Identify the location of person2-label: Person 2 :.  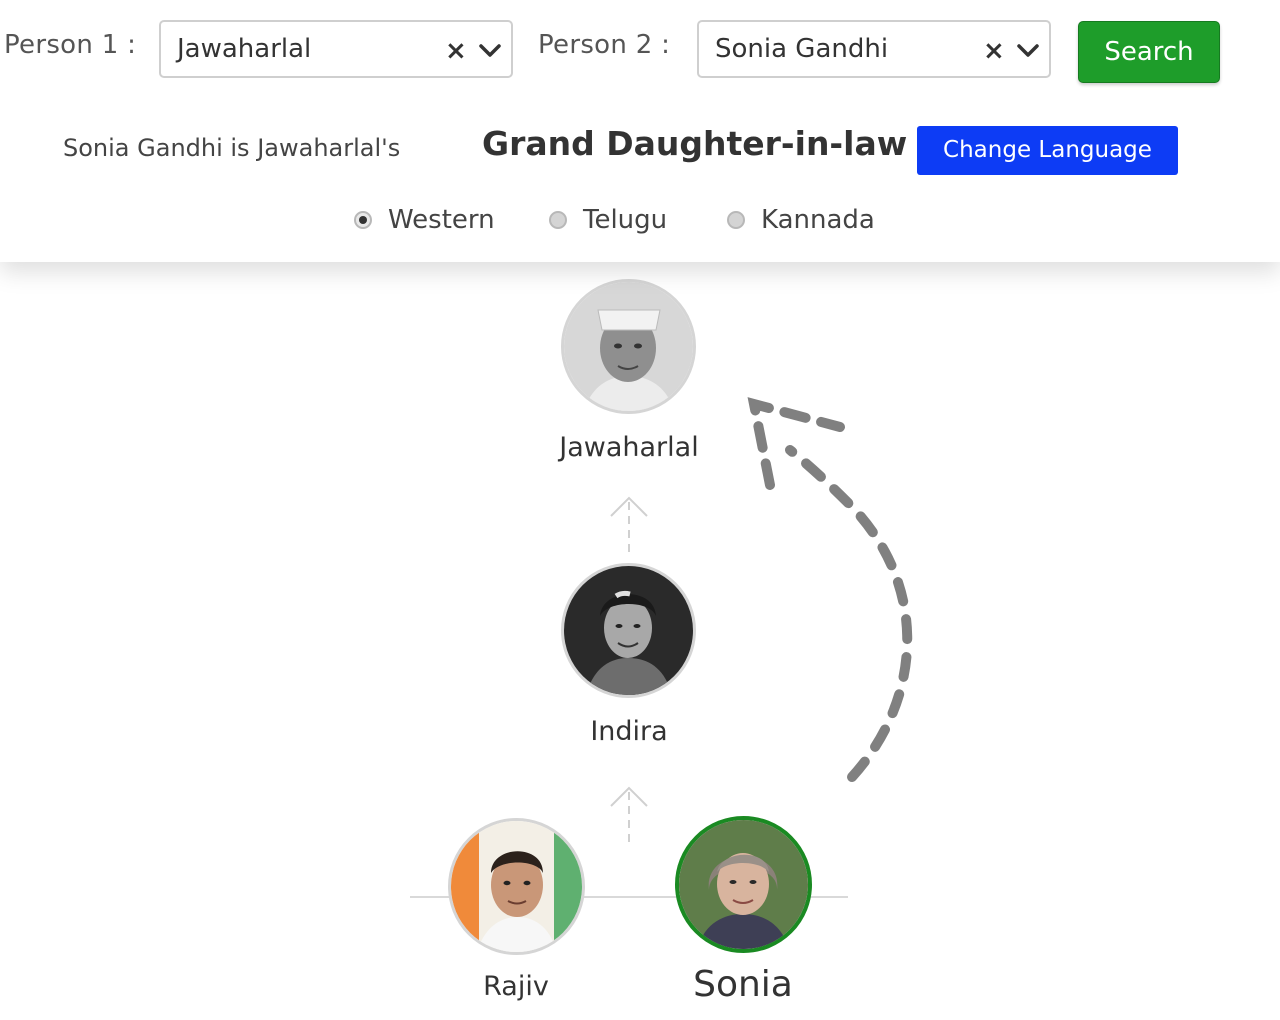
(604, 45).